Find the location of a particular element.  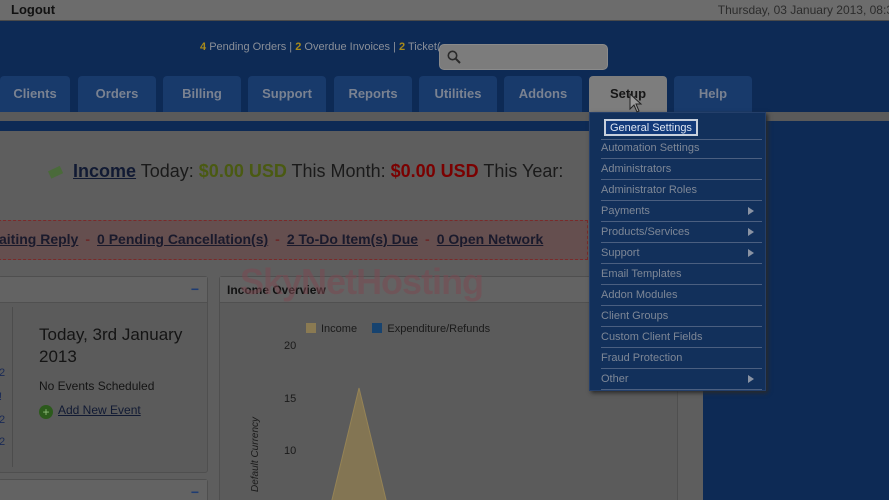

menu-item-automation-settings: Automation Settings is located at coordinates (681, 148).